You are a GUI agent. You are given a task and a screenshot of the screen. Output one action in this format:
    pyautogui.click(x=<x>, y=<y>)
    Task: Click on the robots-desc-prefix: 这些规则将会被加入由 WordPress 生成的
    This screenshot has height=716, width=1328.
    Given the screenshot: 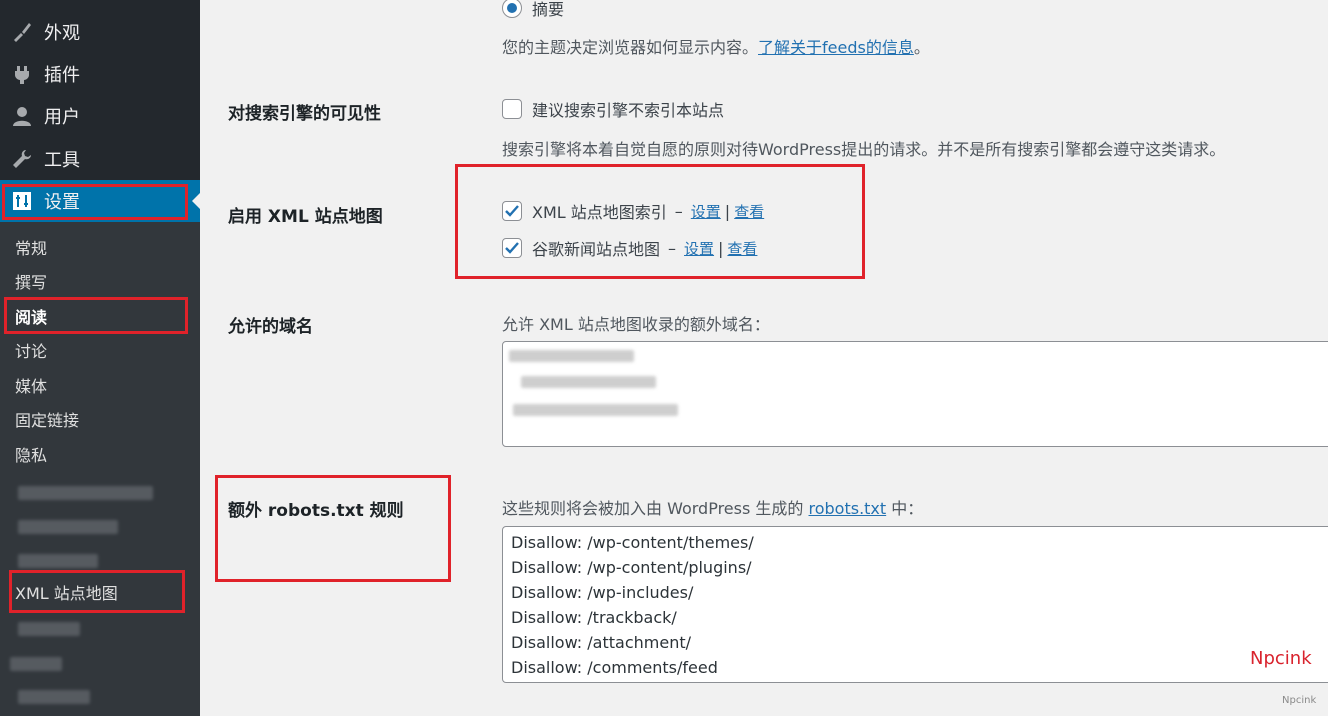 What is the action you would take?
    pyautogui.click(x=655, y=508)
    